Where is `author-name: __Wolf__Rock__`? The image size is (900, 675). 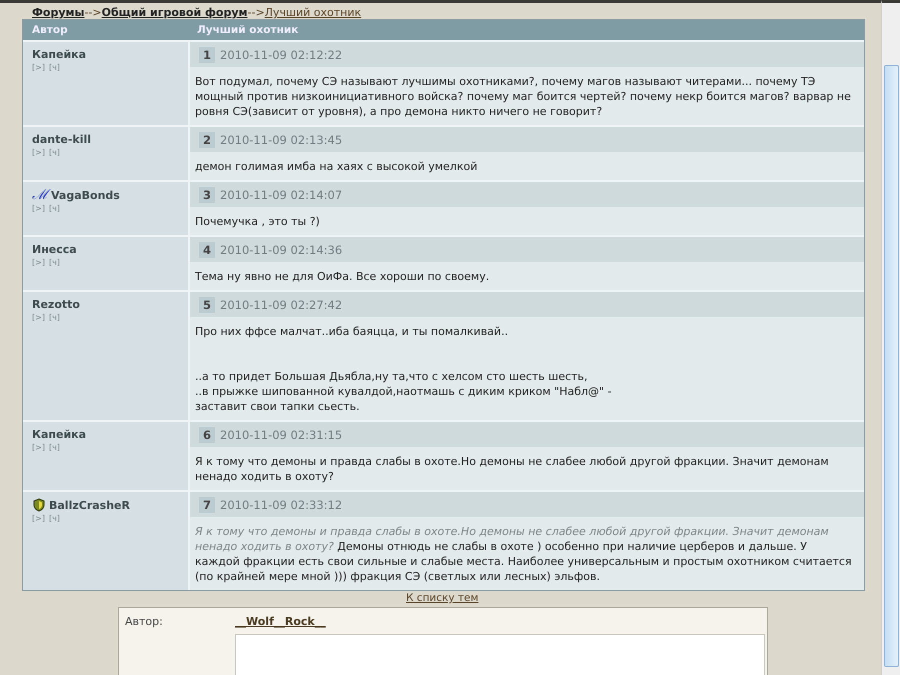 author-name: __Wolf__Rock__ is located at coordinates (281, 621).